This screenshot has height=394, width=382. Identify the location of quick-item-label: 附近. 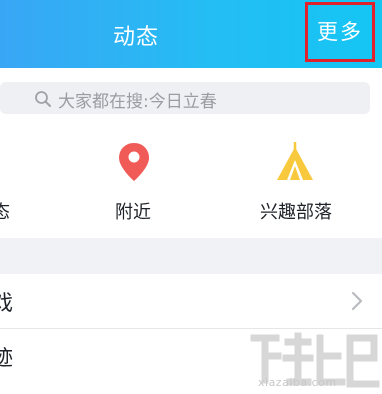
(133, 212).